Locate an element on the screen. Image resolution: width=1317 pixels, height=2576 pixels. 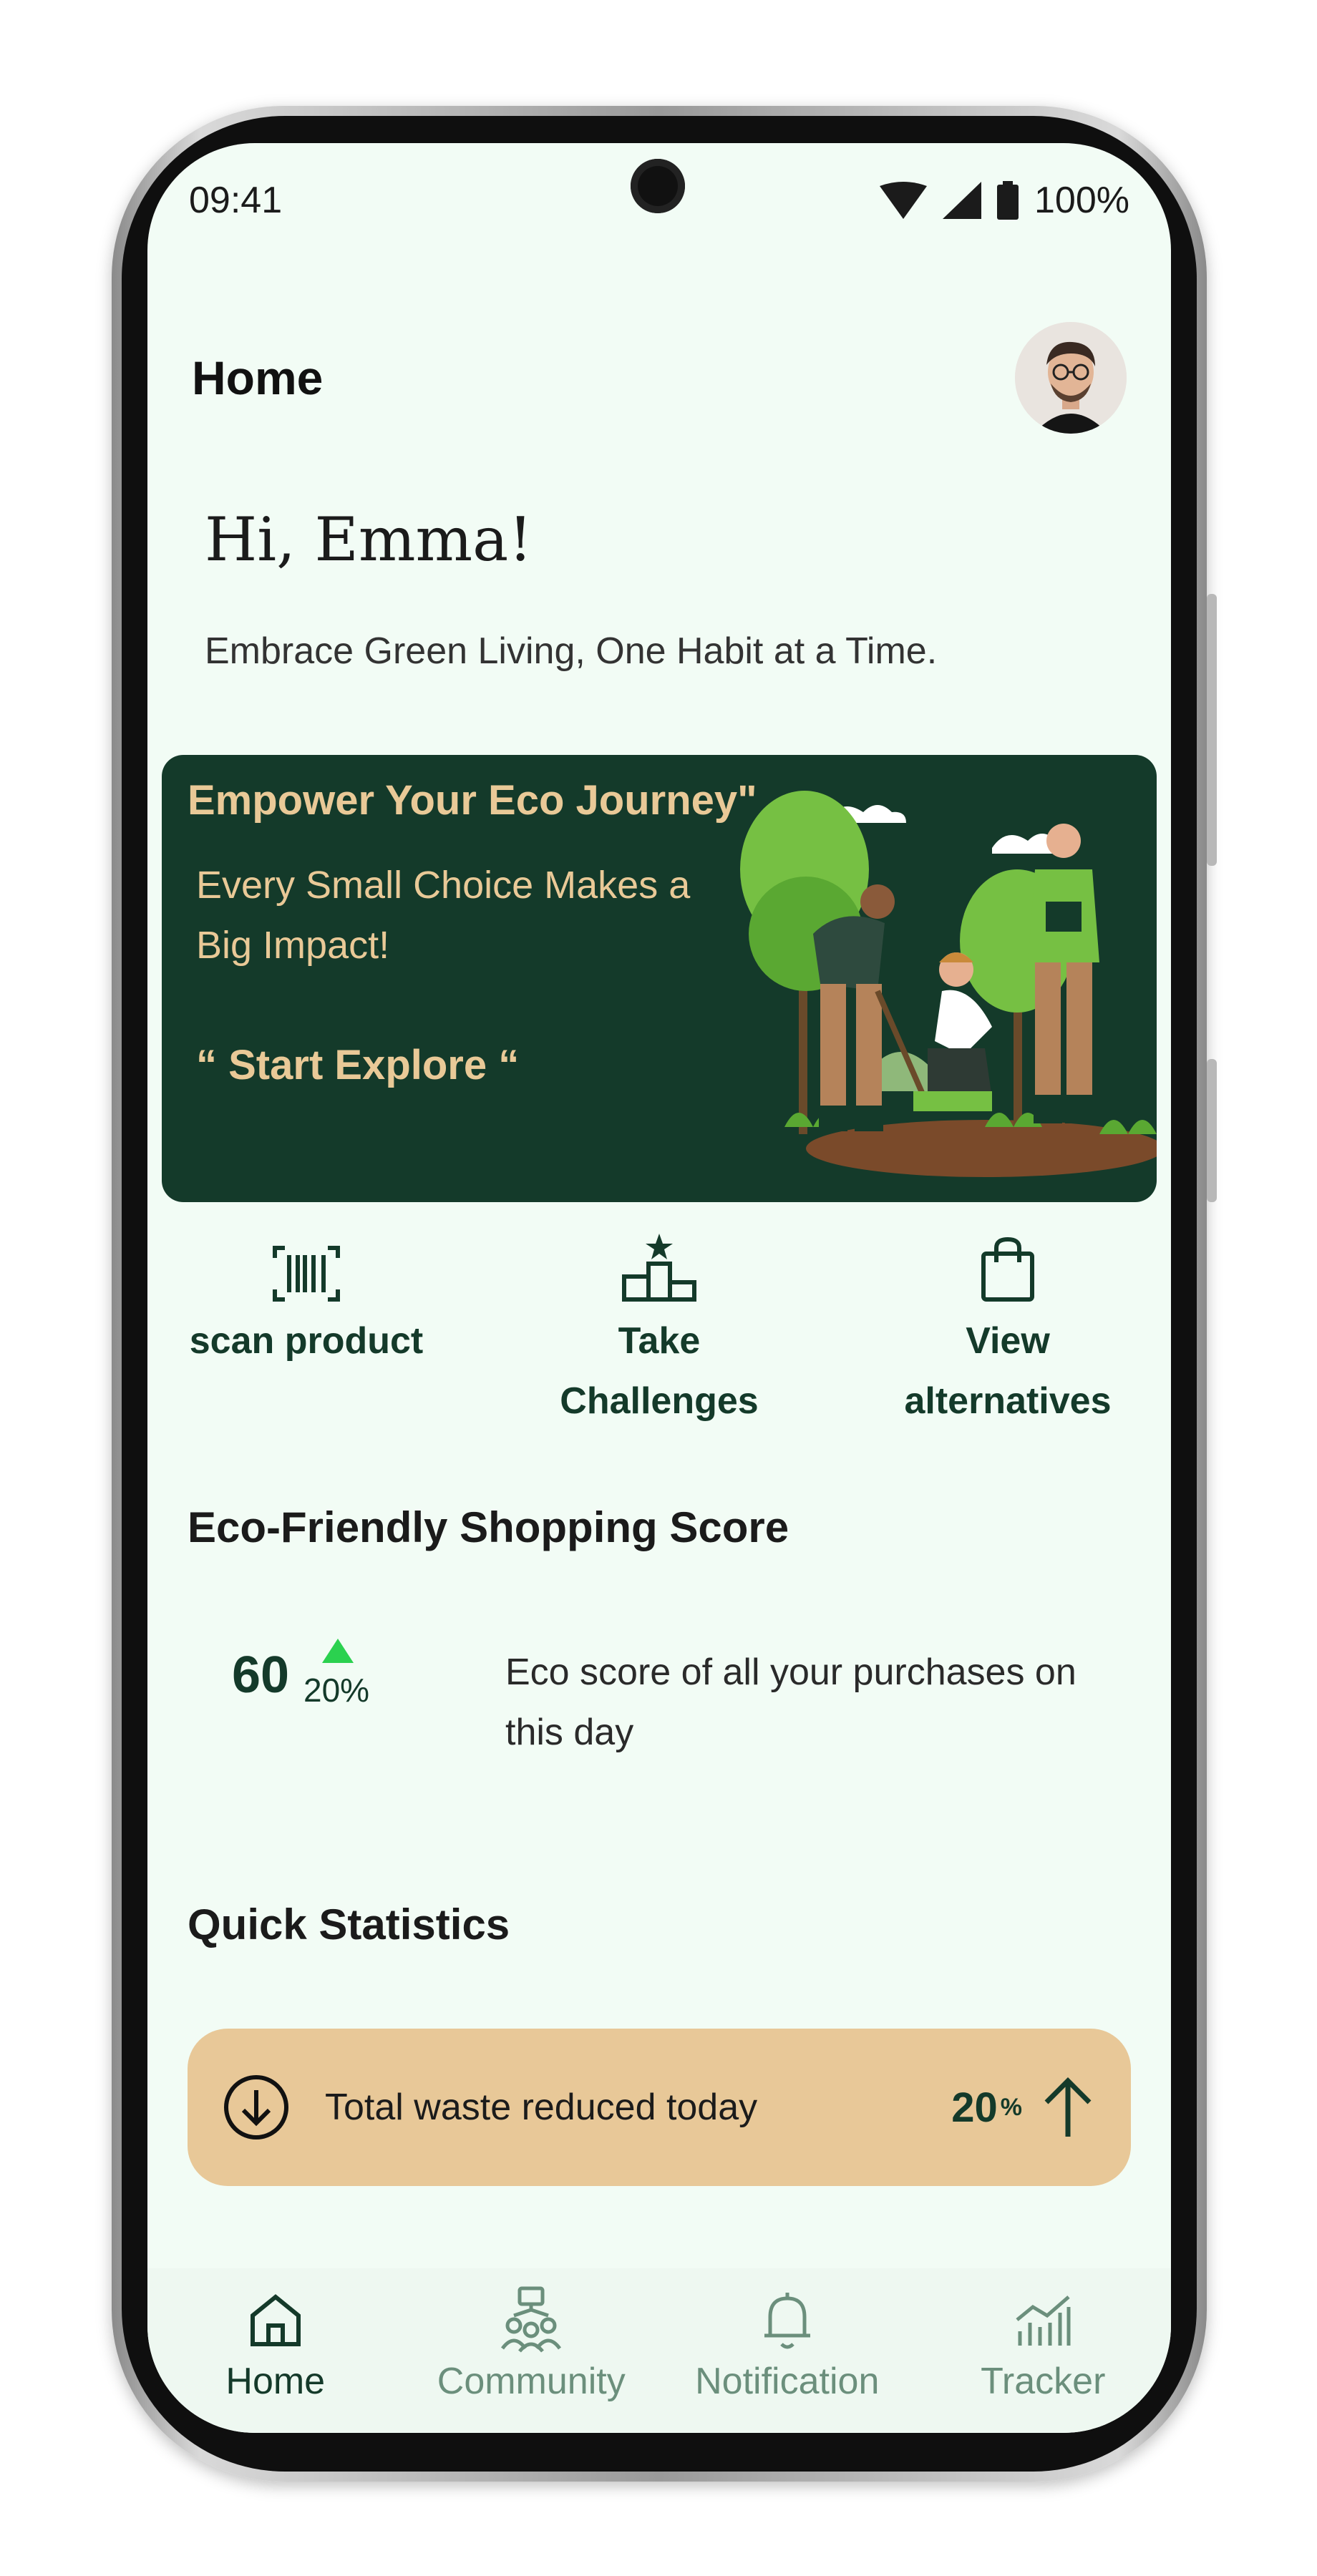
waste-reduced-label: Total waste reduced today is located at coordinates (541, 2107).